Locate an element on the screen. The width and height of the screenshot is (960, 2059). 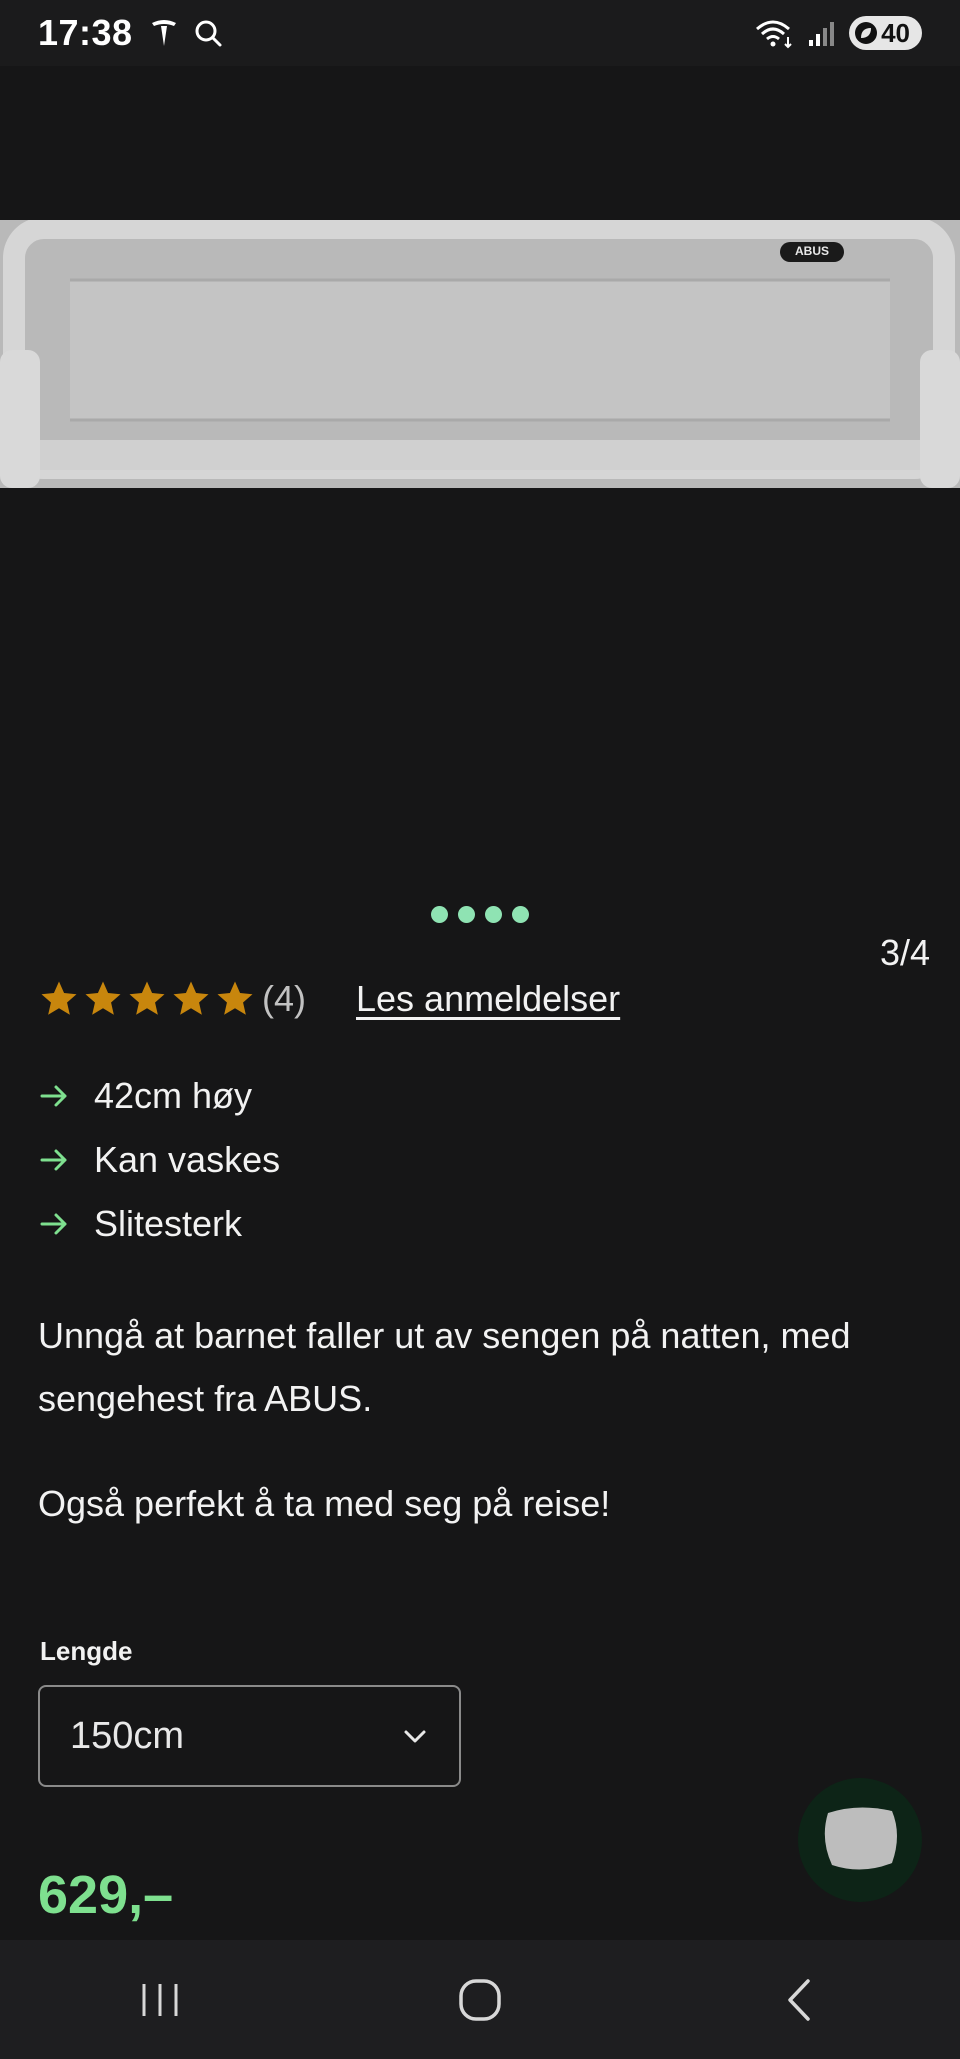
rating-row: (4) Les anmeldelser is located at coordinates (329, 999).